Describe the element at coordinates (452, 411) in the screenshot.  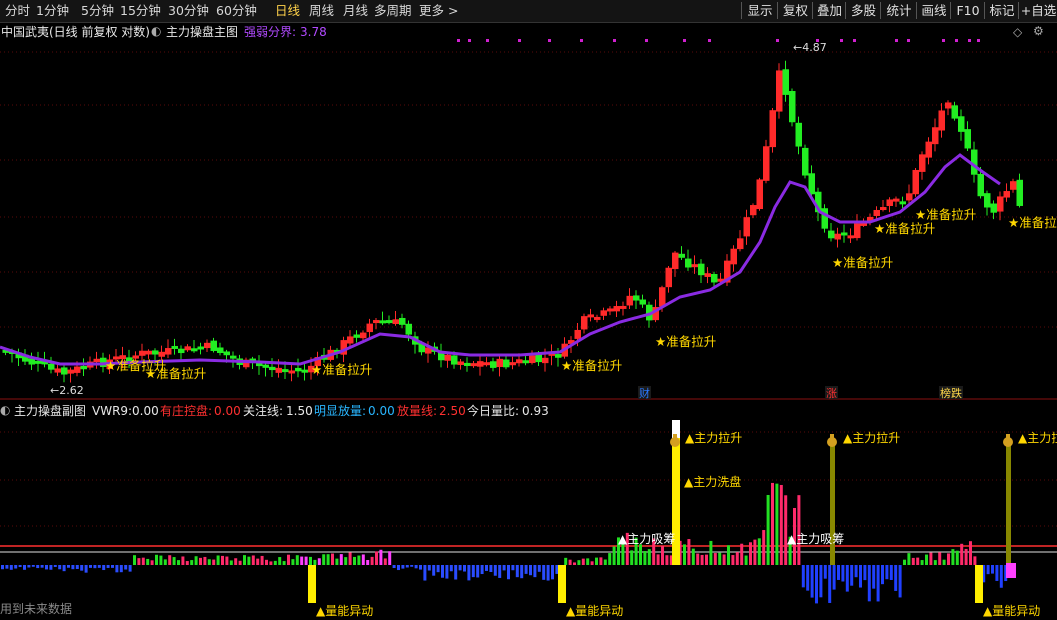
I see `volume-line-value: 2.50` at that location.